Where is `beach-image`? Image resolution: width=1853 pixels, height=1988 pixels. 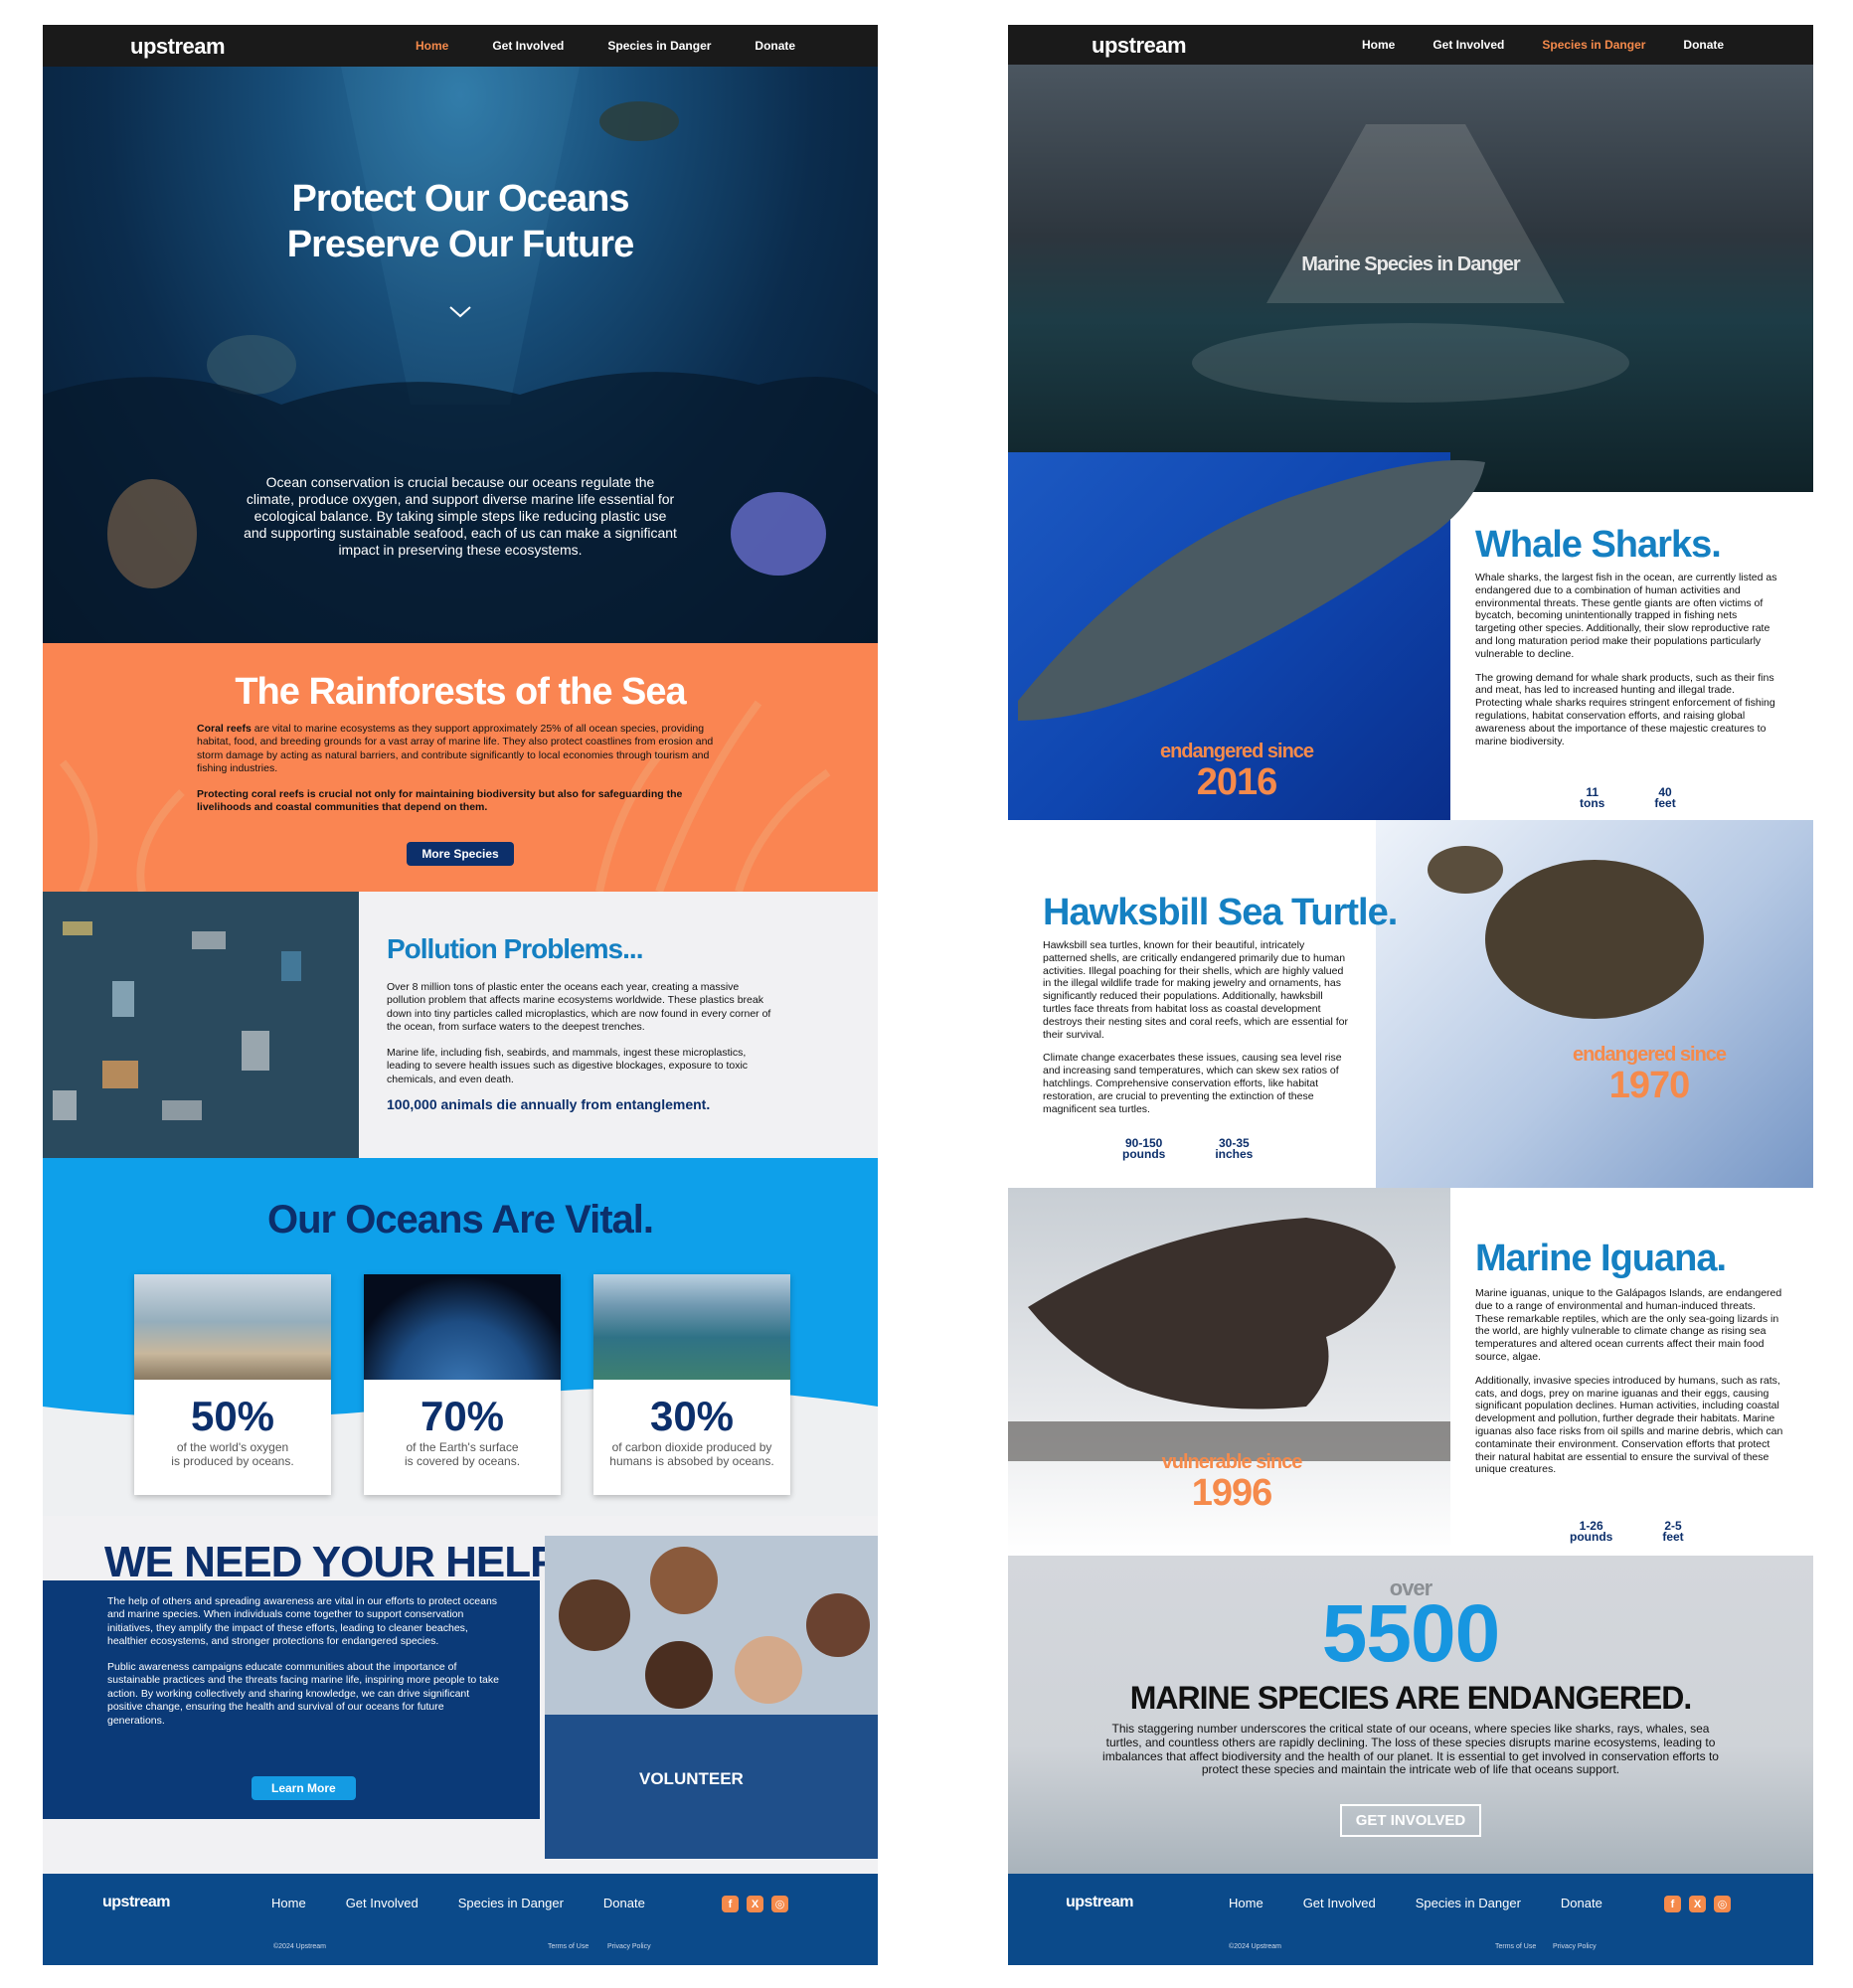 beach-image is located at coordinates (233, 1327).